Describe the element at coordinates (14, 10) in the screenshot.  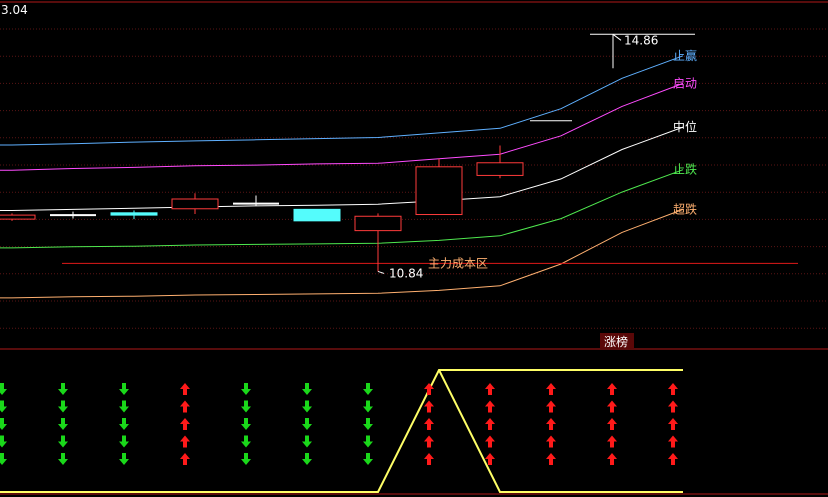
I see `top-left-value: 3.04` at that location.